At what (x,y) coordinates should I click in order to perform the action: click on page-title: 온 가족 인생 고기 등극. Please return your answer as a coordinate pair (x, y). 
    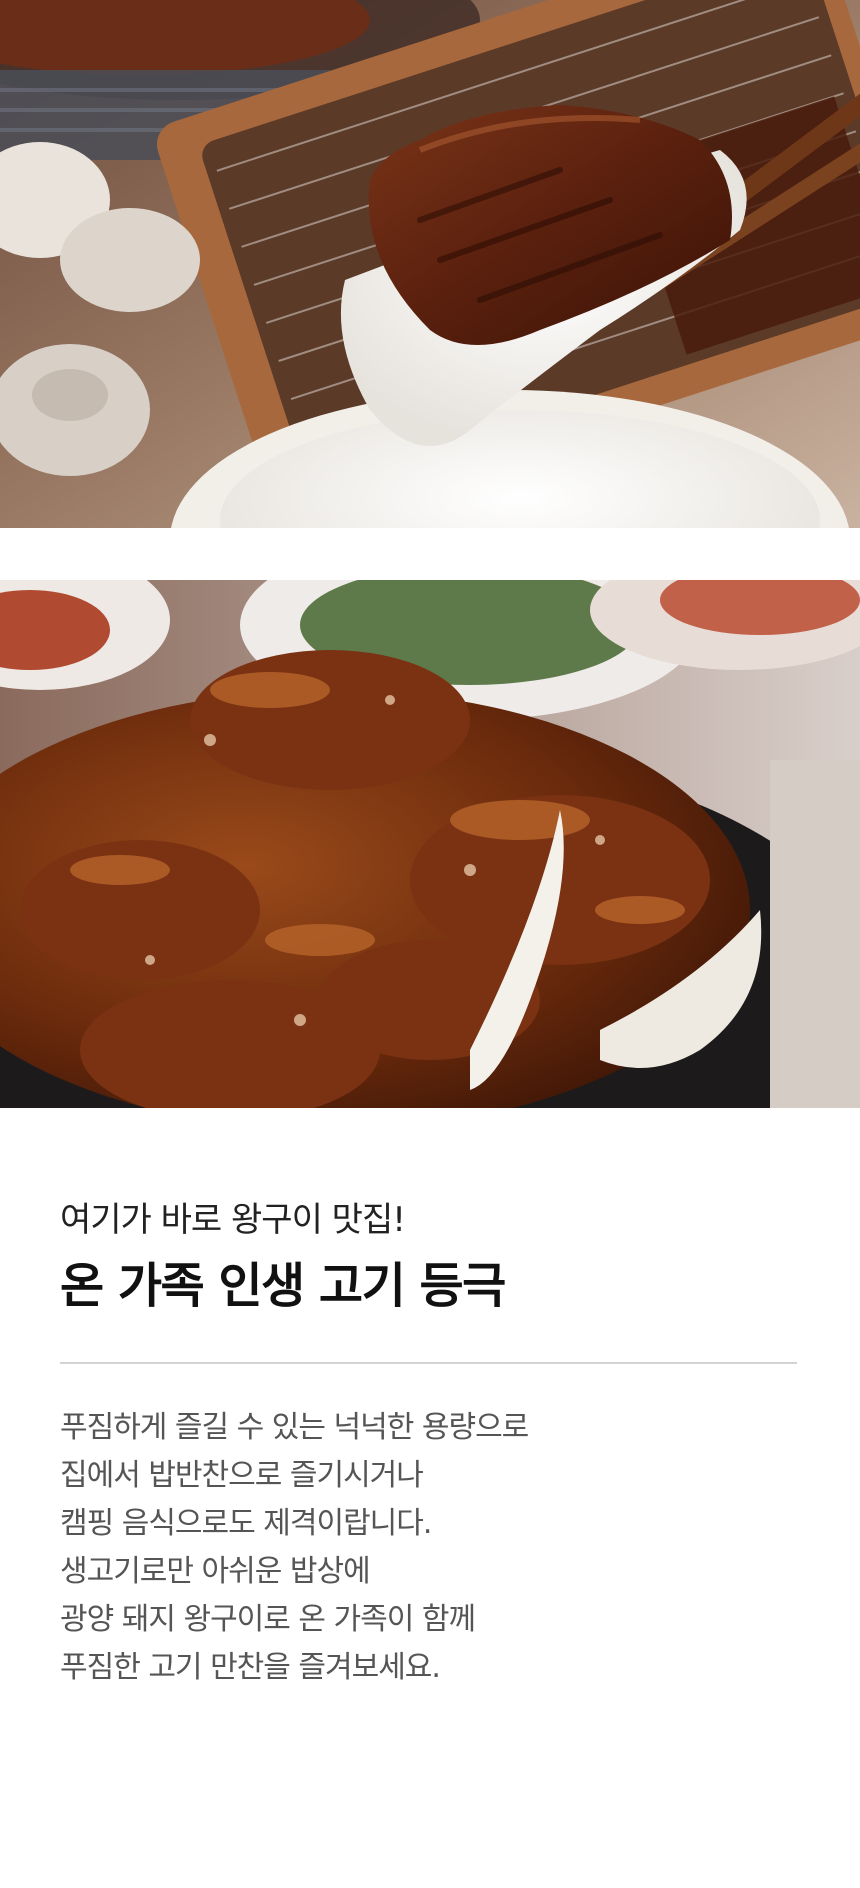
    Looking at the image, I should click on (283, 1286).